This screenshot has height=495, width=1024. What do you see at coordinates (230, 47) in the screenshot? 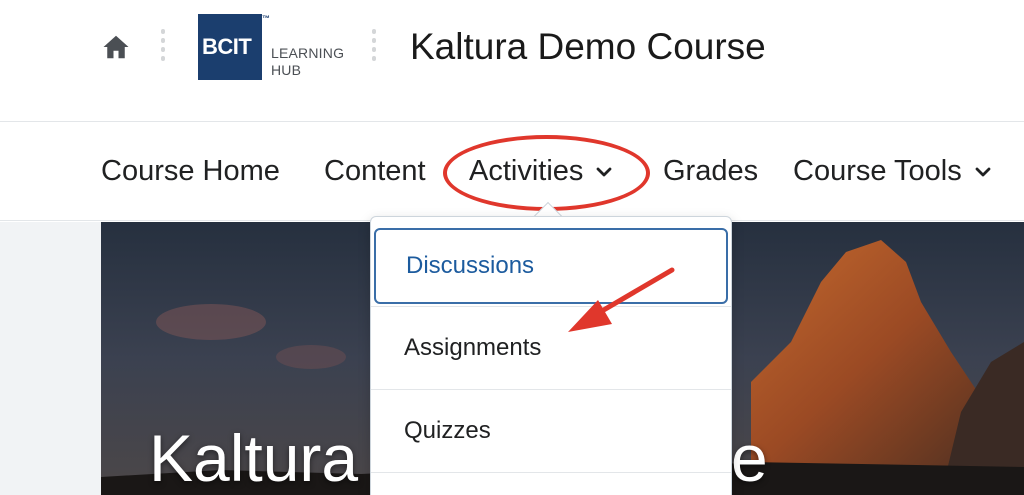
I see `logo-box: BCIT` at bounding box center [230, 47].